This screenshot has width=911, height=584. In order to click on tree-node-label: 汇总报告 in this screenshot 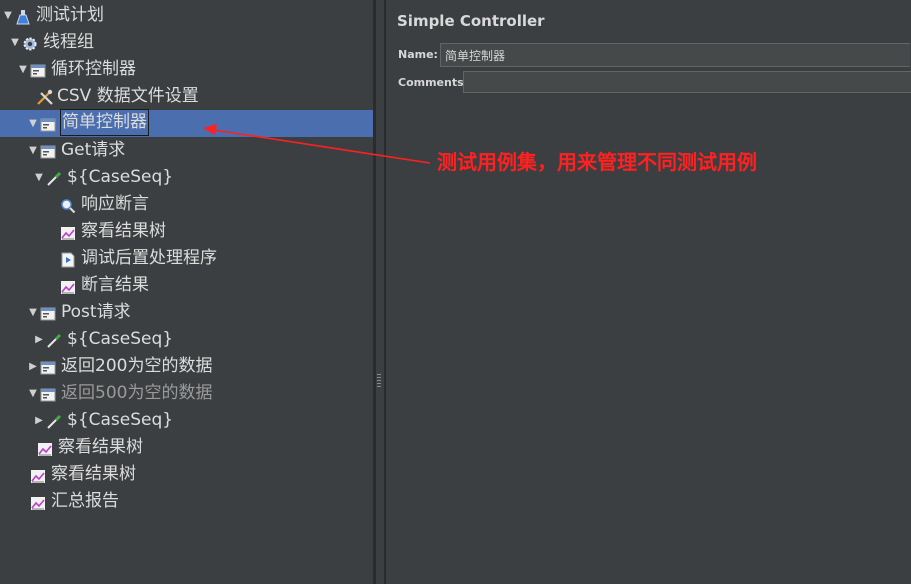, I will do `click(85, 501)`.